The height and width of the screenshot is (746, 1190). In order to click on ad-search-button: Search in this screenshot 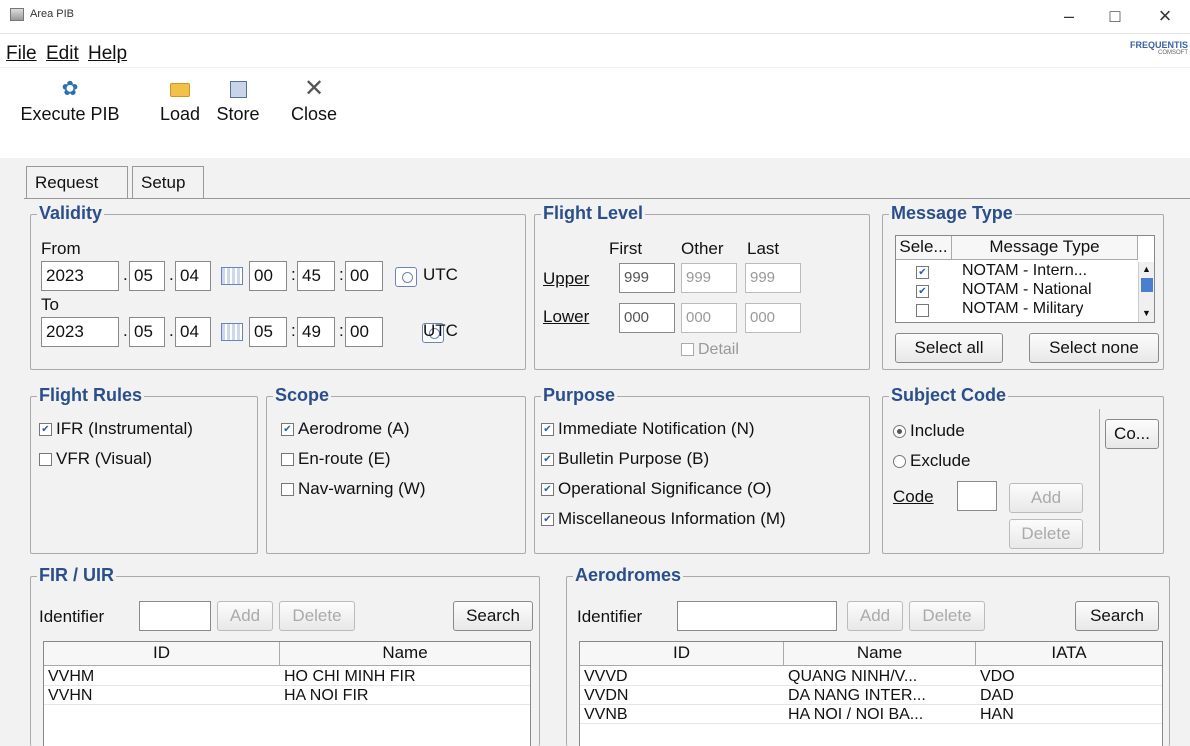, I will do `click(1117, 616)`.